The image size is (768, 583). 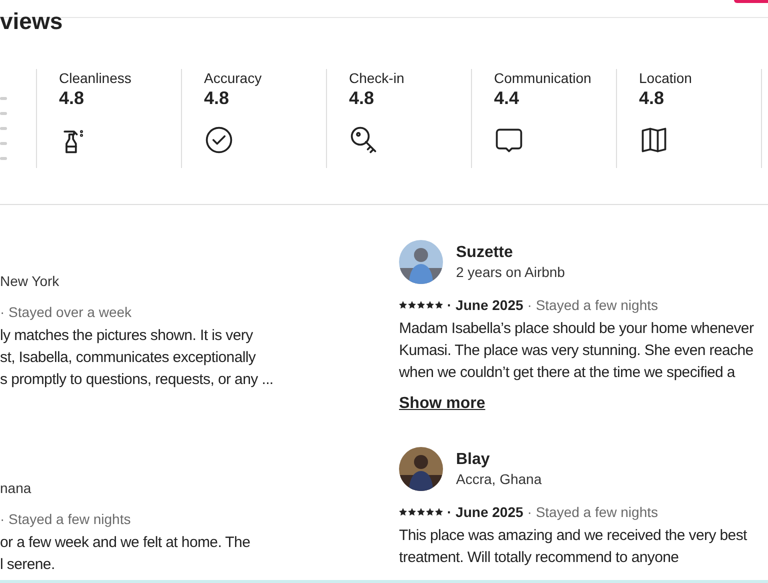 I want to click on section-heading: views, so click(x=32, y=21).